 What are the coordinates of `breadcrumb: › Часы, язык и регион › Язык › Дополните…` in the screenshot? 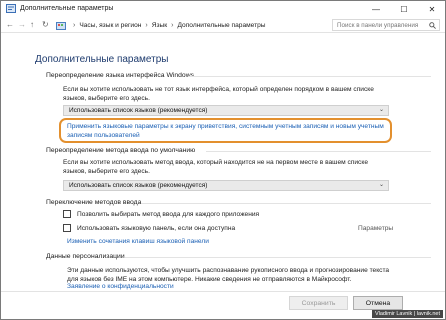 It's located at (161, 25).